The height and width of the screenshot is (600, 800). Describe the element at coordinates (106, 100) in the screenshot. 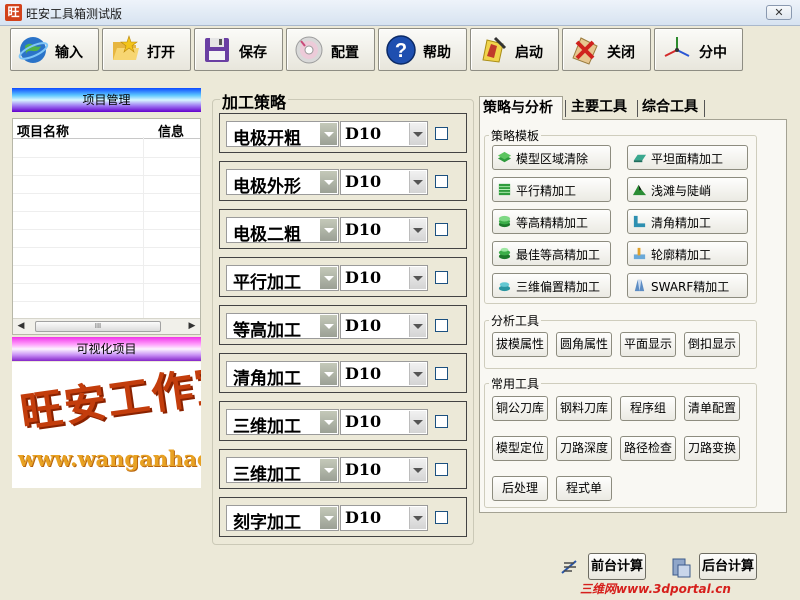

I see `project-panel-header: 项目管理` at that location.